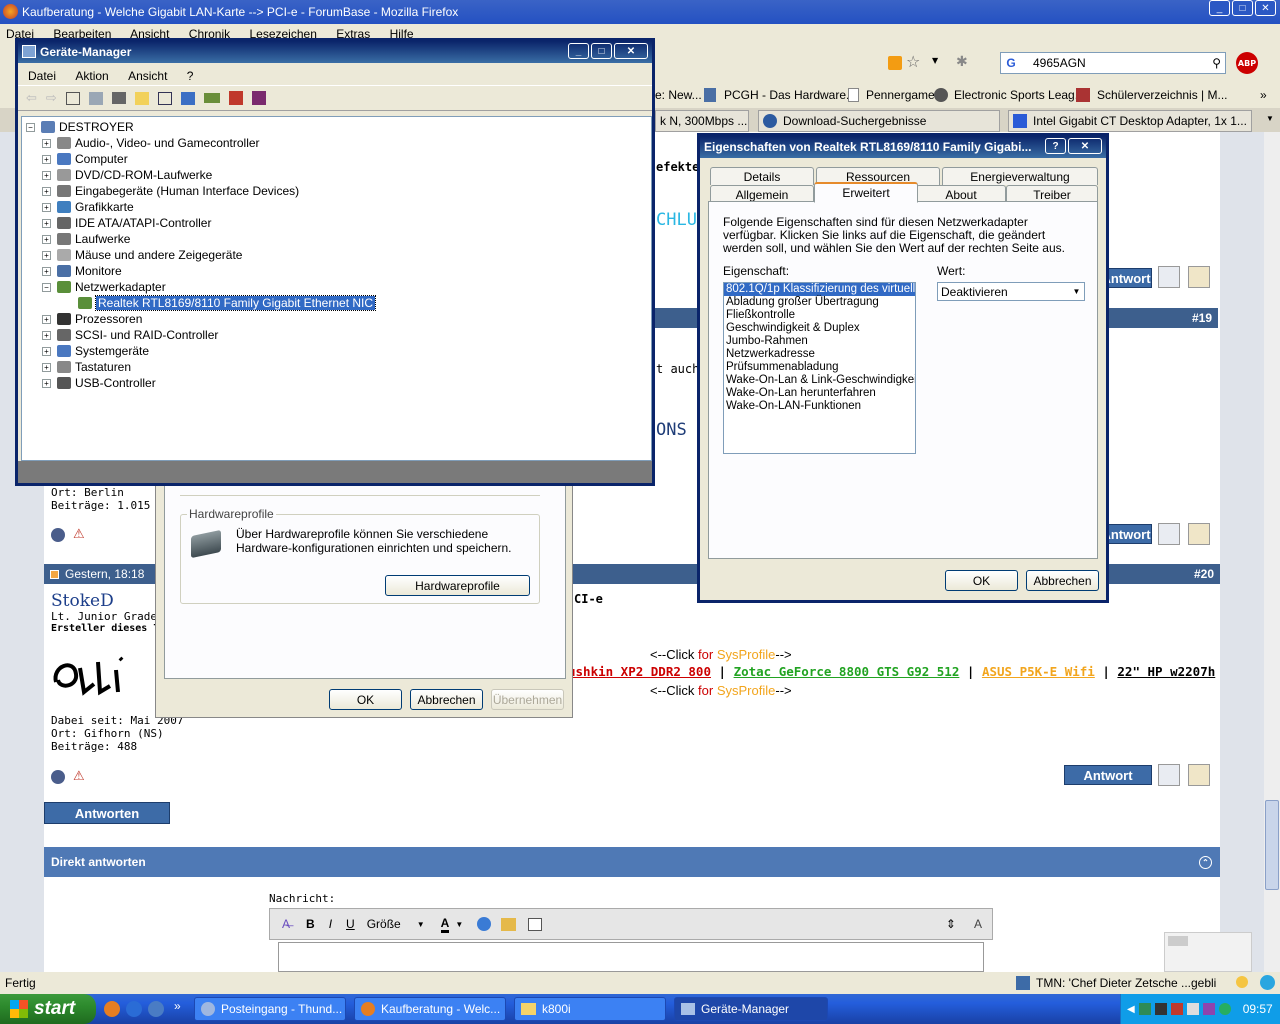 Image resolution: width=1280 pixels, height=1024 pixels. What do you see at coordinates (156, 1009) in the screenshot?
I see `quicklaunch-thunderbird-icon` at bounding box center [156, 1009].